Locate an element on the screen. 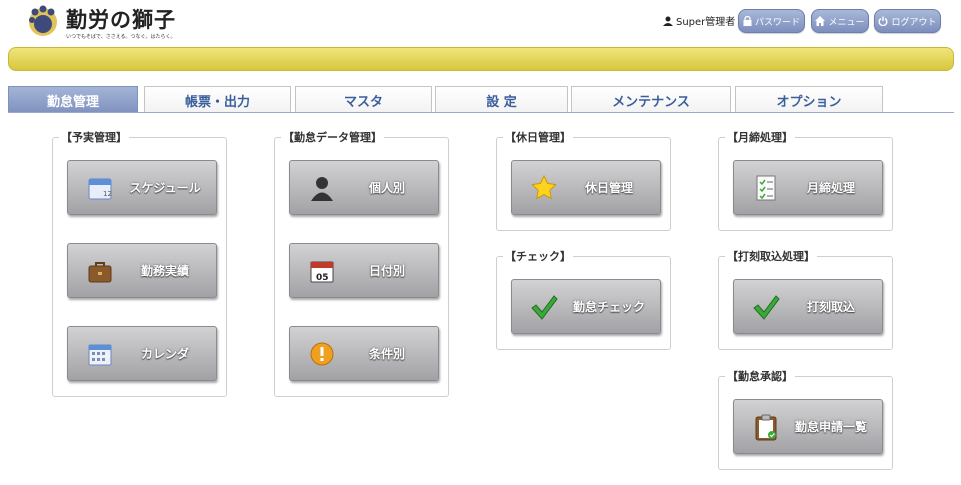 This screenshot has width=961, height=485. main-tabs: 勤怠管理 帳票・出力 マスタ 設 定 メンテナンス オプション is located at coordinates (481, 99).